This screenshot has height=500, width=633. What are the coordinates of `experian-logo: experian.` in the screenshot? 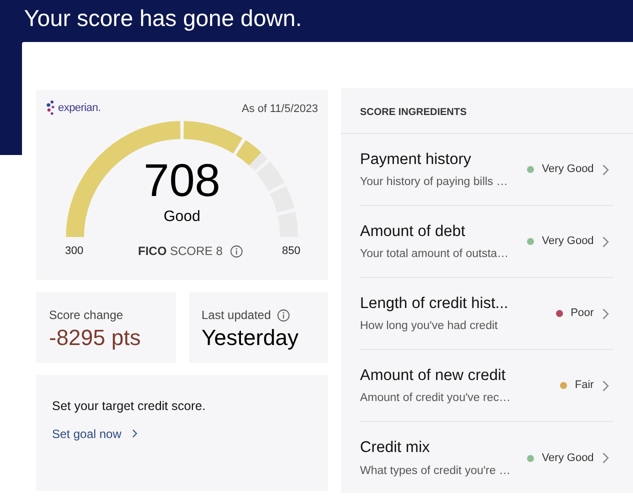 It's located at (79, 108).